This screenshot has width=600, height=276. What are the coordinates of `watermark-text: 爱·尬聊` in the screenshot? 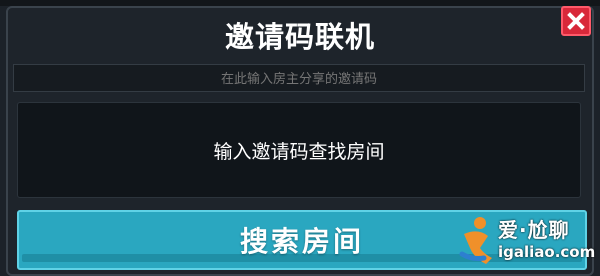 It's located at (534, 230).